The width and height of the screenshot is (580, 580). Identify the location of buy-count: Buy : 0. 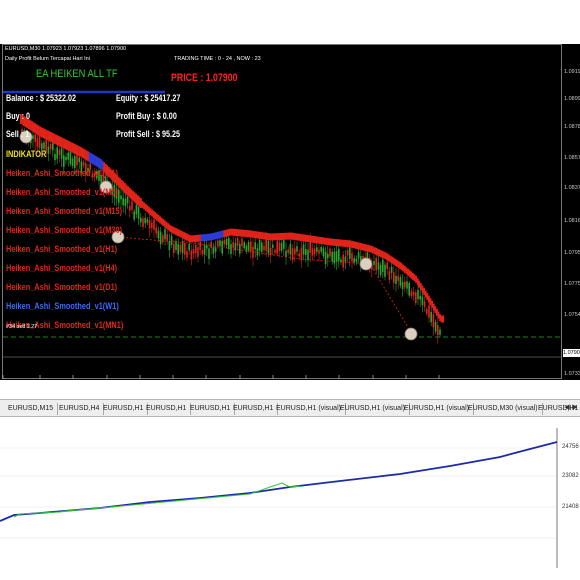
(18, 116).